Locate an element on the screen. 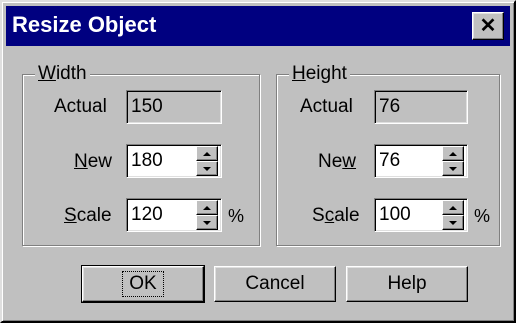 Image resolution: width=516 pixels, height=323 pixels. ok-button-label: OK is located at coordinates (143, 284).